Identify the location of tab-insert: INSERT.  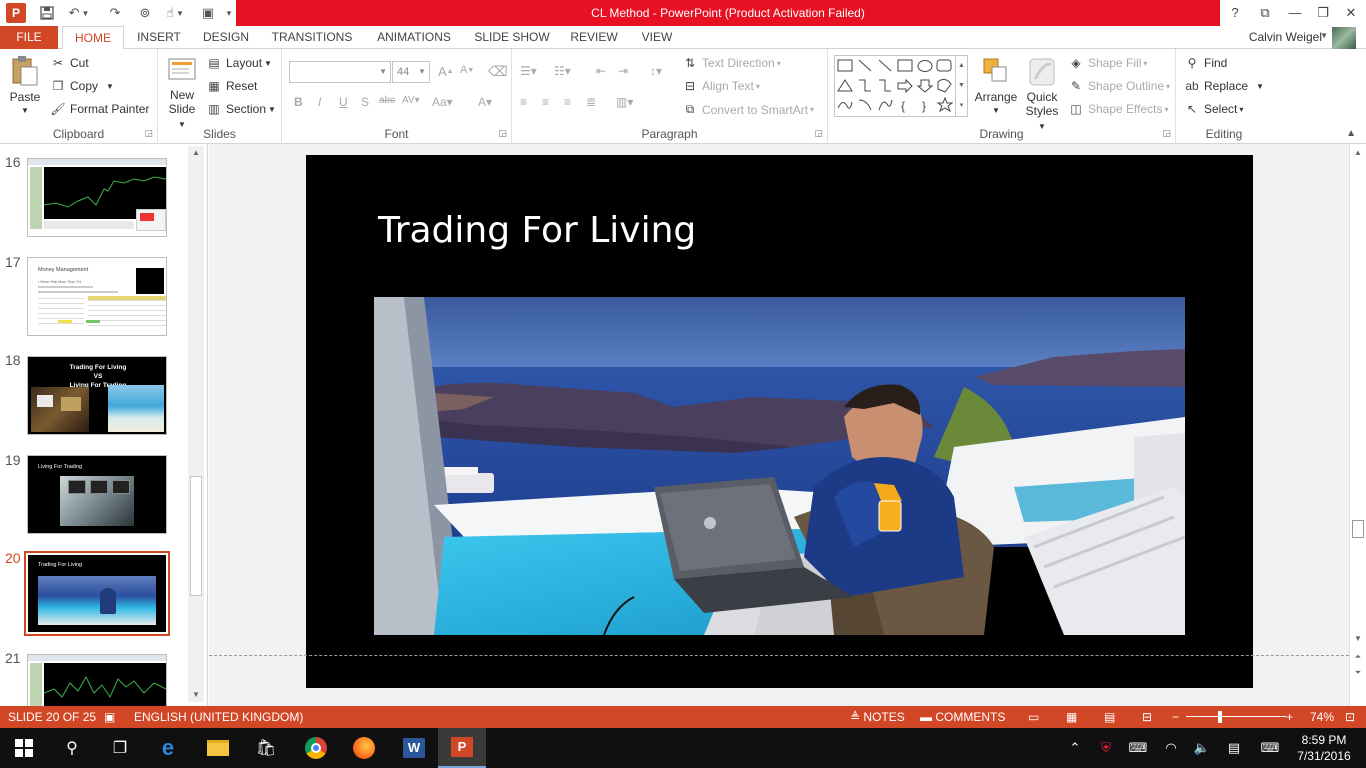
(159, 37).